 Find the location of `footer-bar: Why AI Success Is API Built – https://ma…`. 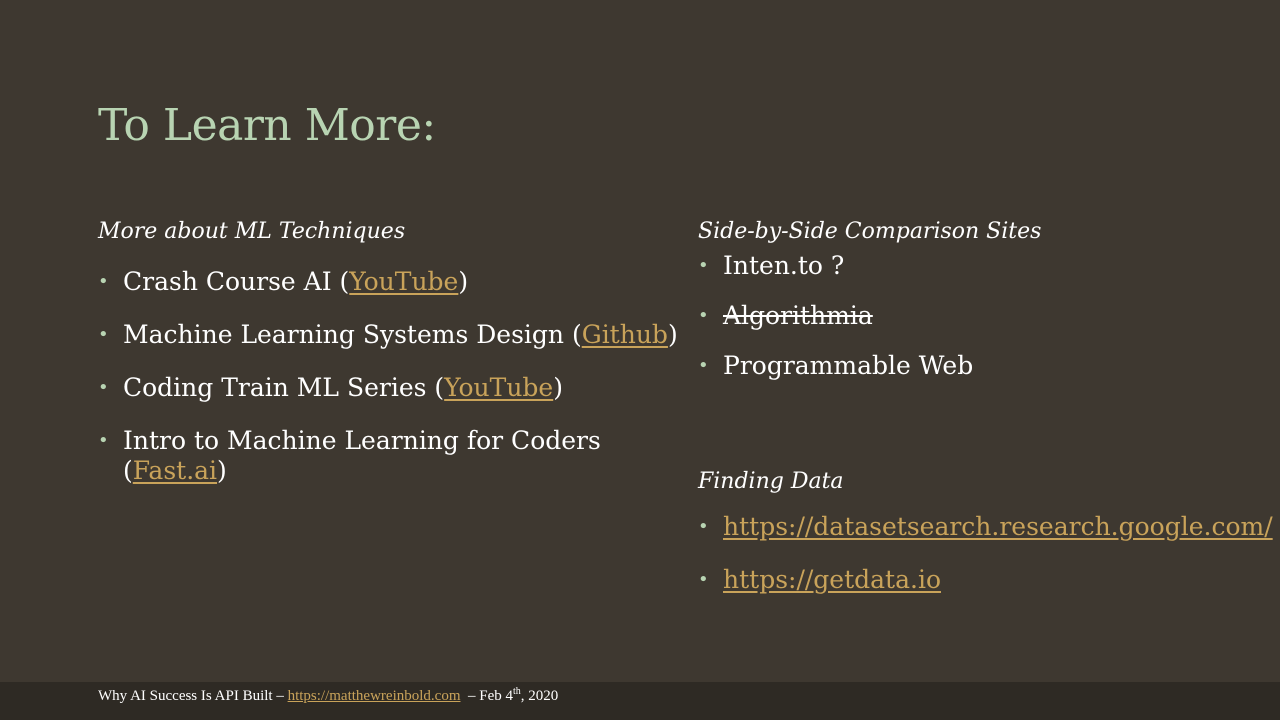

footer-bar: Why AI Success Is API Built – https://ma… is located at coordinates (640, 701).